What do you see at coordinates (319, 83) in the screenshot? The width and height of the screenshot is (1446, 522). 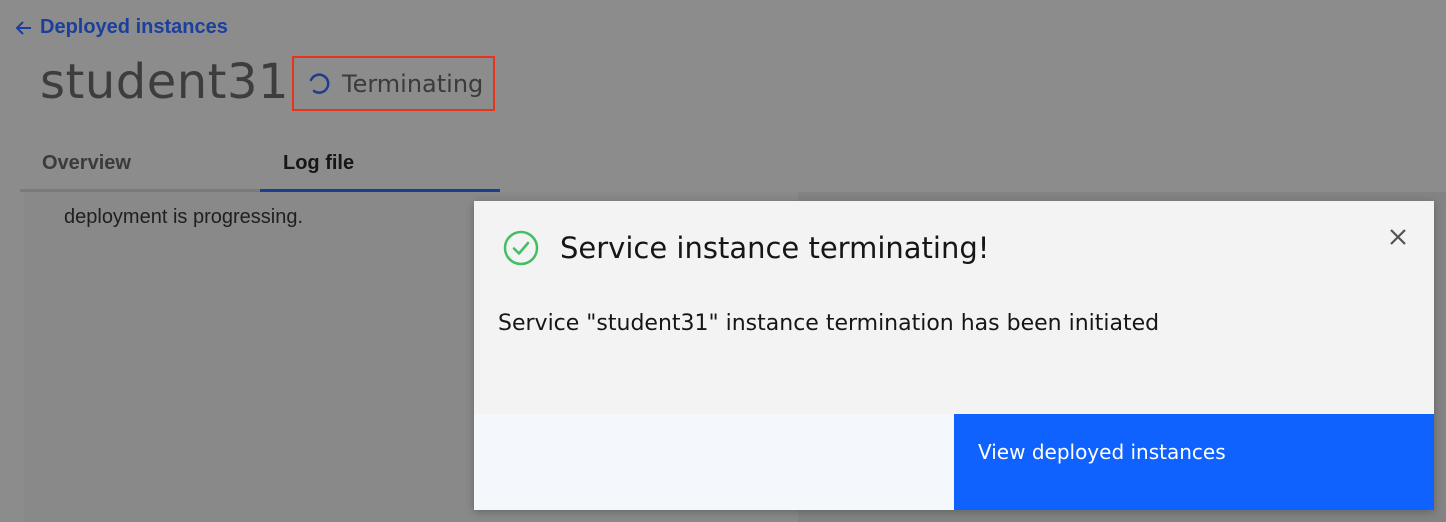 I see `spinner-icon` at bounding box center [319, 83].